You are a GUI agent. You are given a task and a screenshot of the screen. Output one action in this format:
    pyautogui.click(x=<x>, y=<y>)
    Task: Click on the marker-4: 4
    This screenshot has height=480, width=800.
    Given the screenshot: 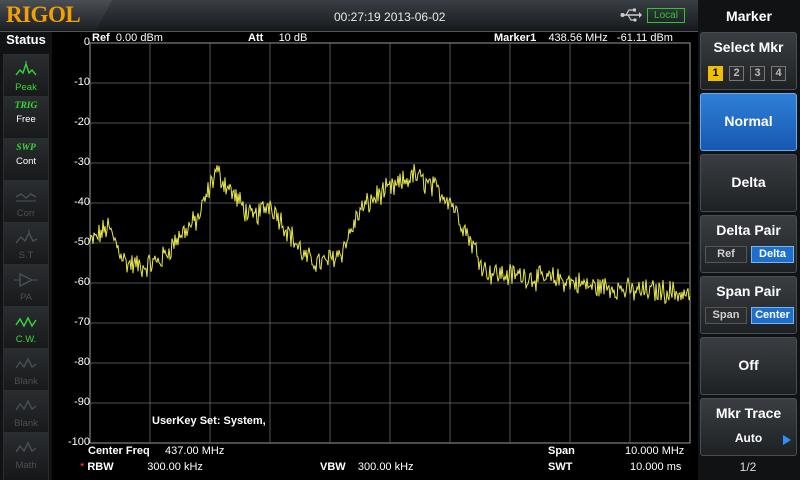 What is the action you would take?
    pyautogui.click(x=778, y=73)
    